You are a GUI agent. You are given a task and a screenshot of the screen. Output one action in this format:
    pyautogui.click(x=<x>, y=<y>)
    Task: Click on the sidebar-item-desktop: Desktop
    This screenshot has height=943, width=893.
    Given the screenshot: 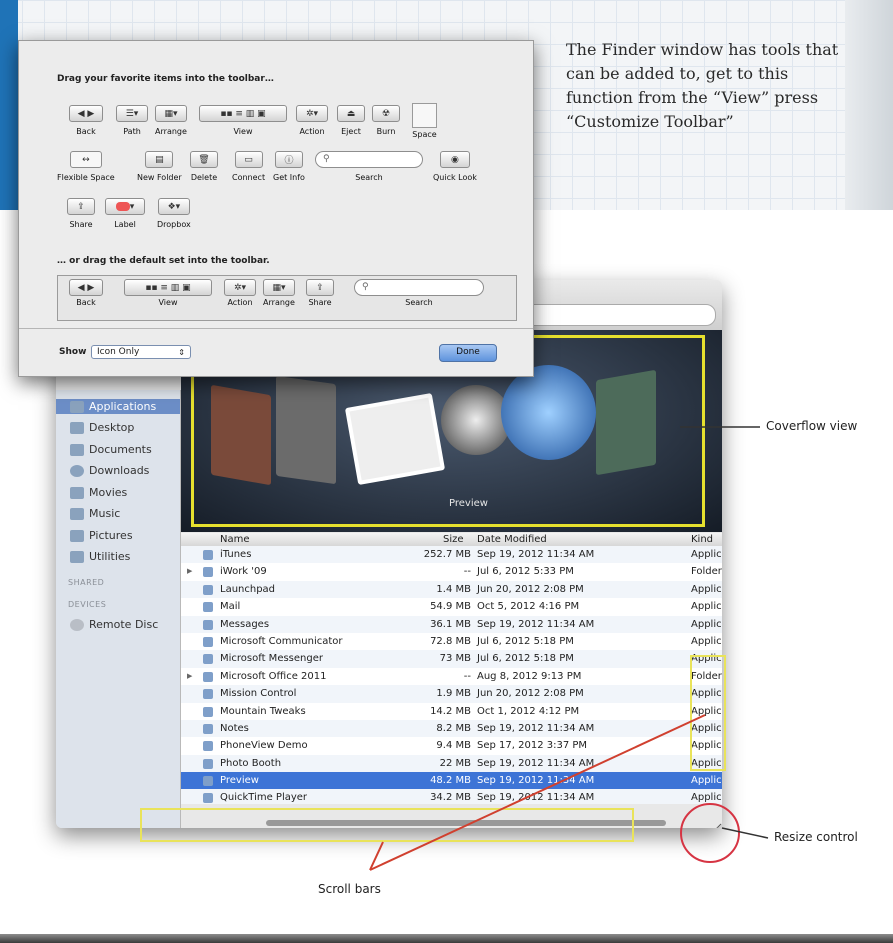 What is the action you would take?
    pyautogui.click(x=102, y=427)
    